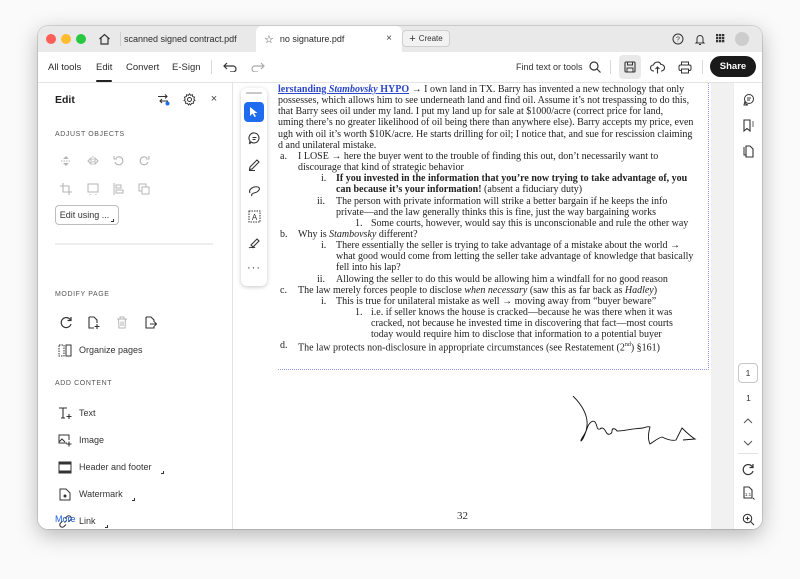 This screenshot has height=579, width=800. Describe the element at coordinates (142, 67) in the screenshot. I see `menu-convert: Convert` at that location.